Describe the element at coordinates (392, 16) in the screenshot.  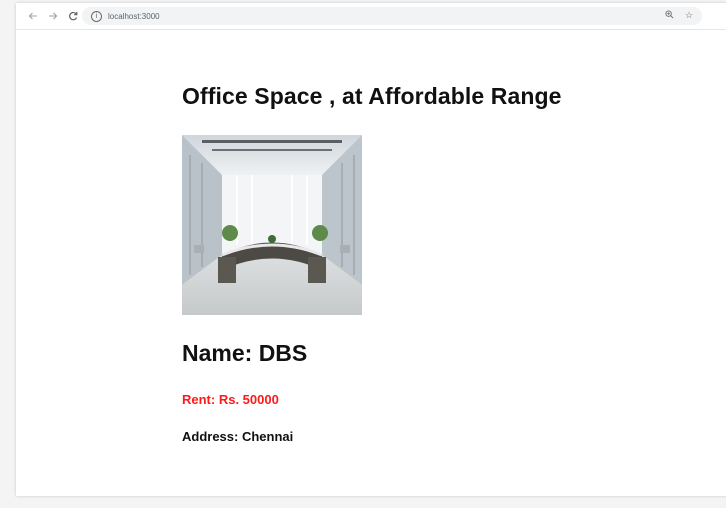
I see `address-bar: i localhost:3000 ☆` at that location.